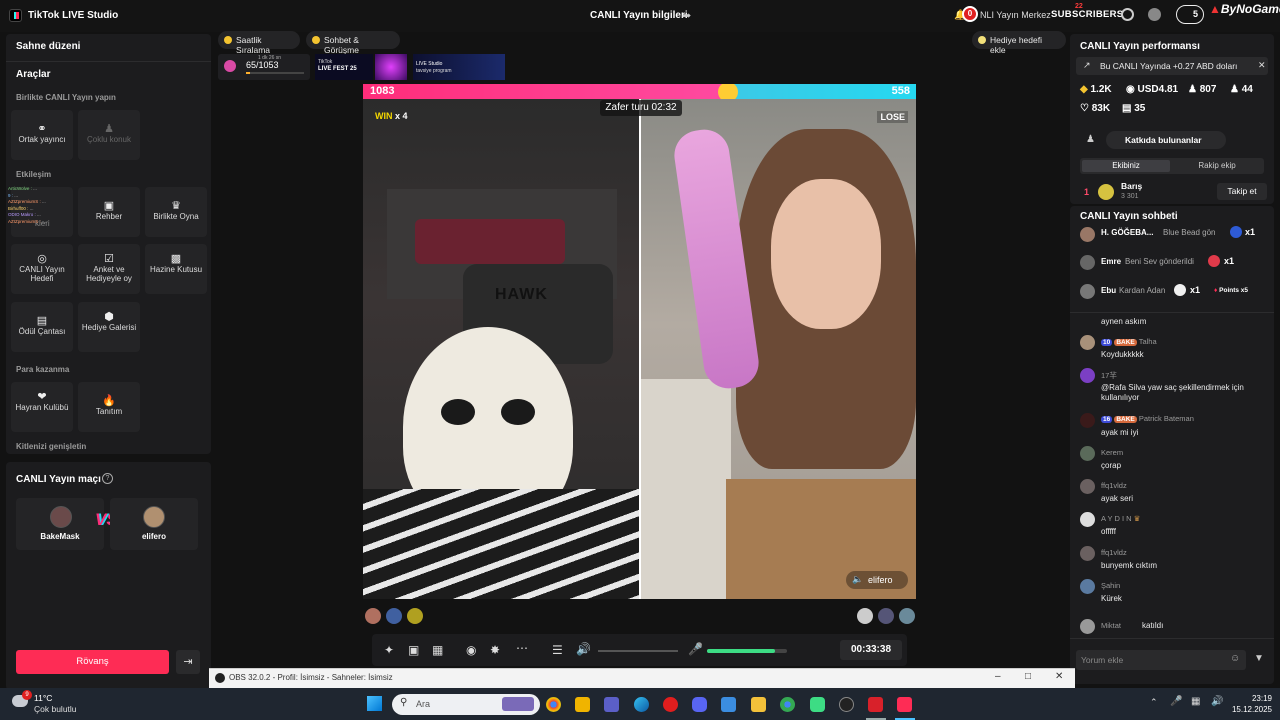 This screenshot has height=720, width=1280. Describe the element at coordinates (1090, 139) in the screenshot. I see `add-user-icon: ♟` at that location.